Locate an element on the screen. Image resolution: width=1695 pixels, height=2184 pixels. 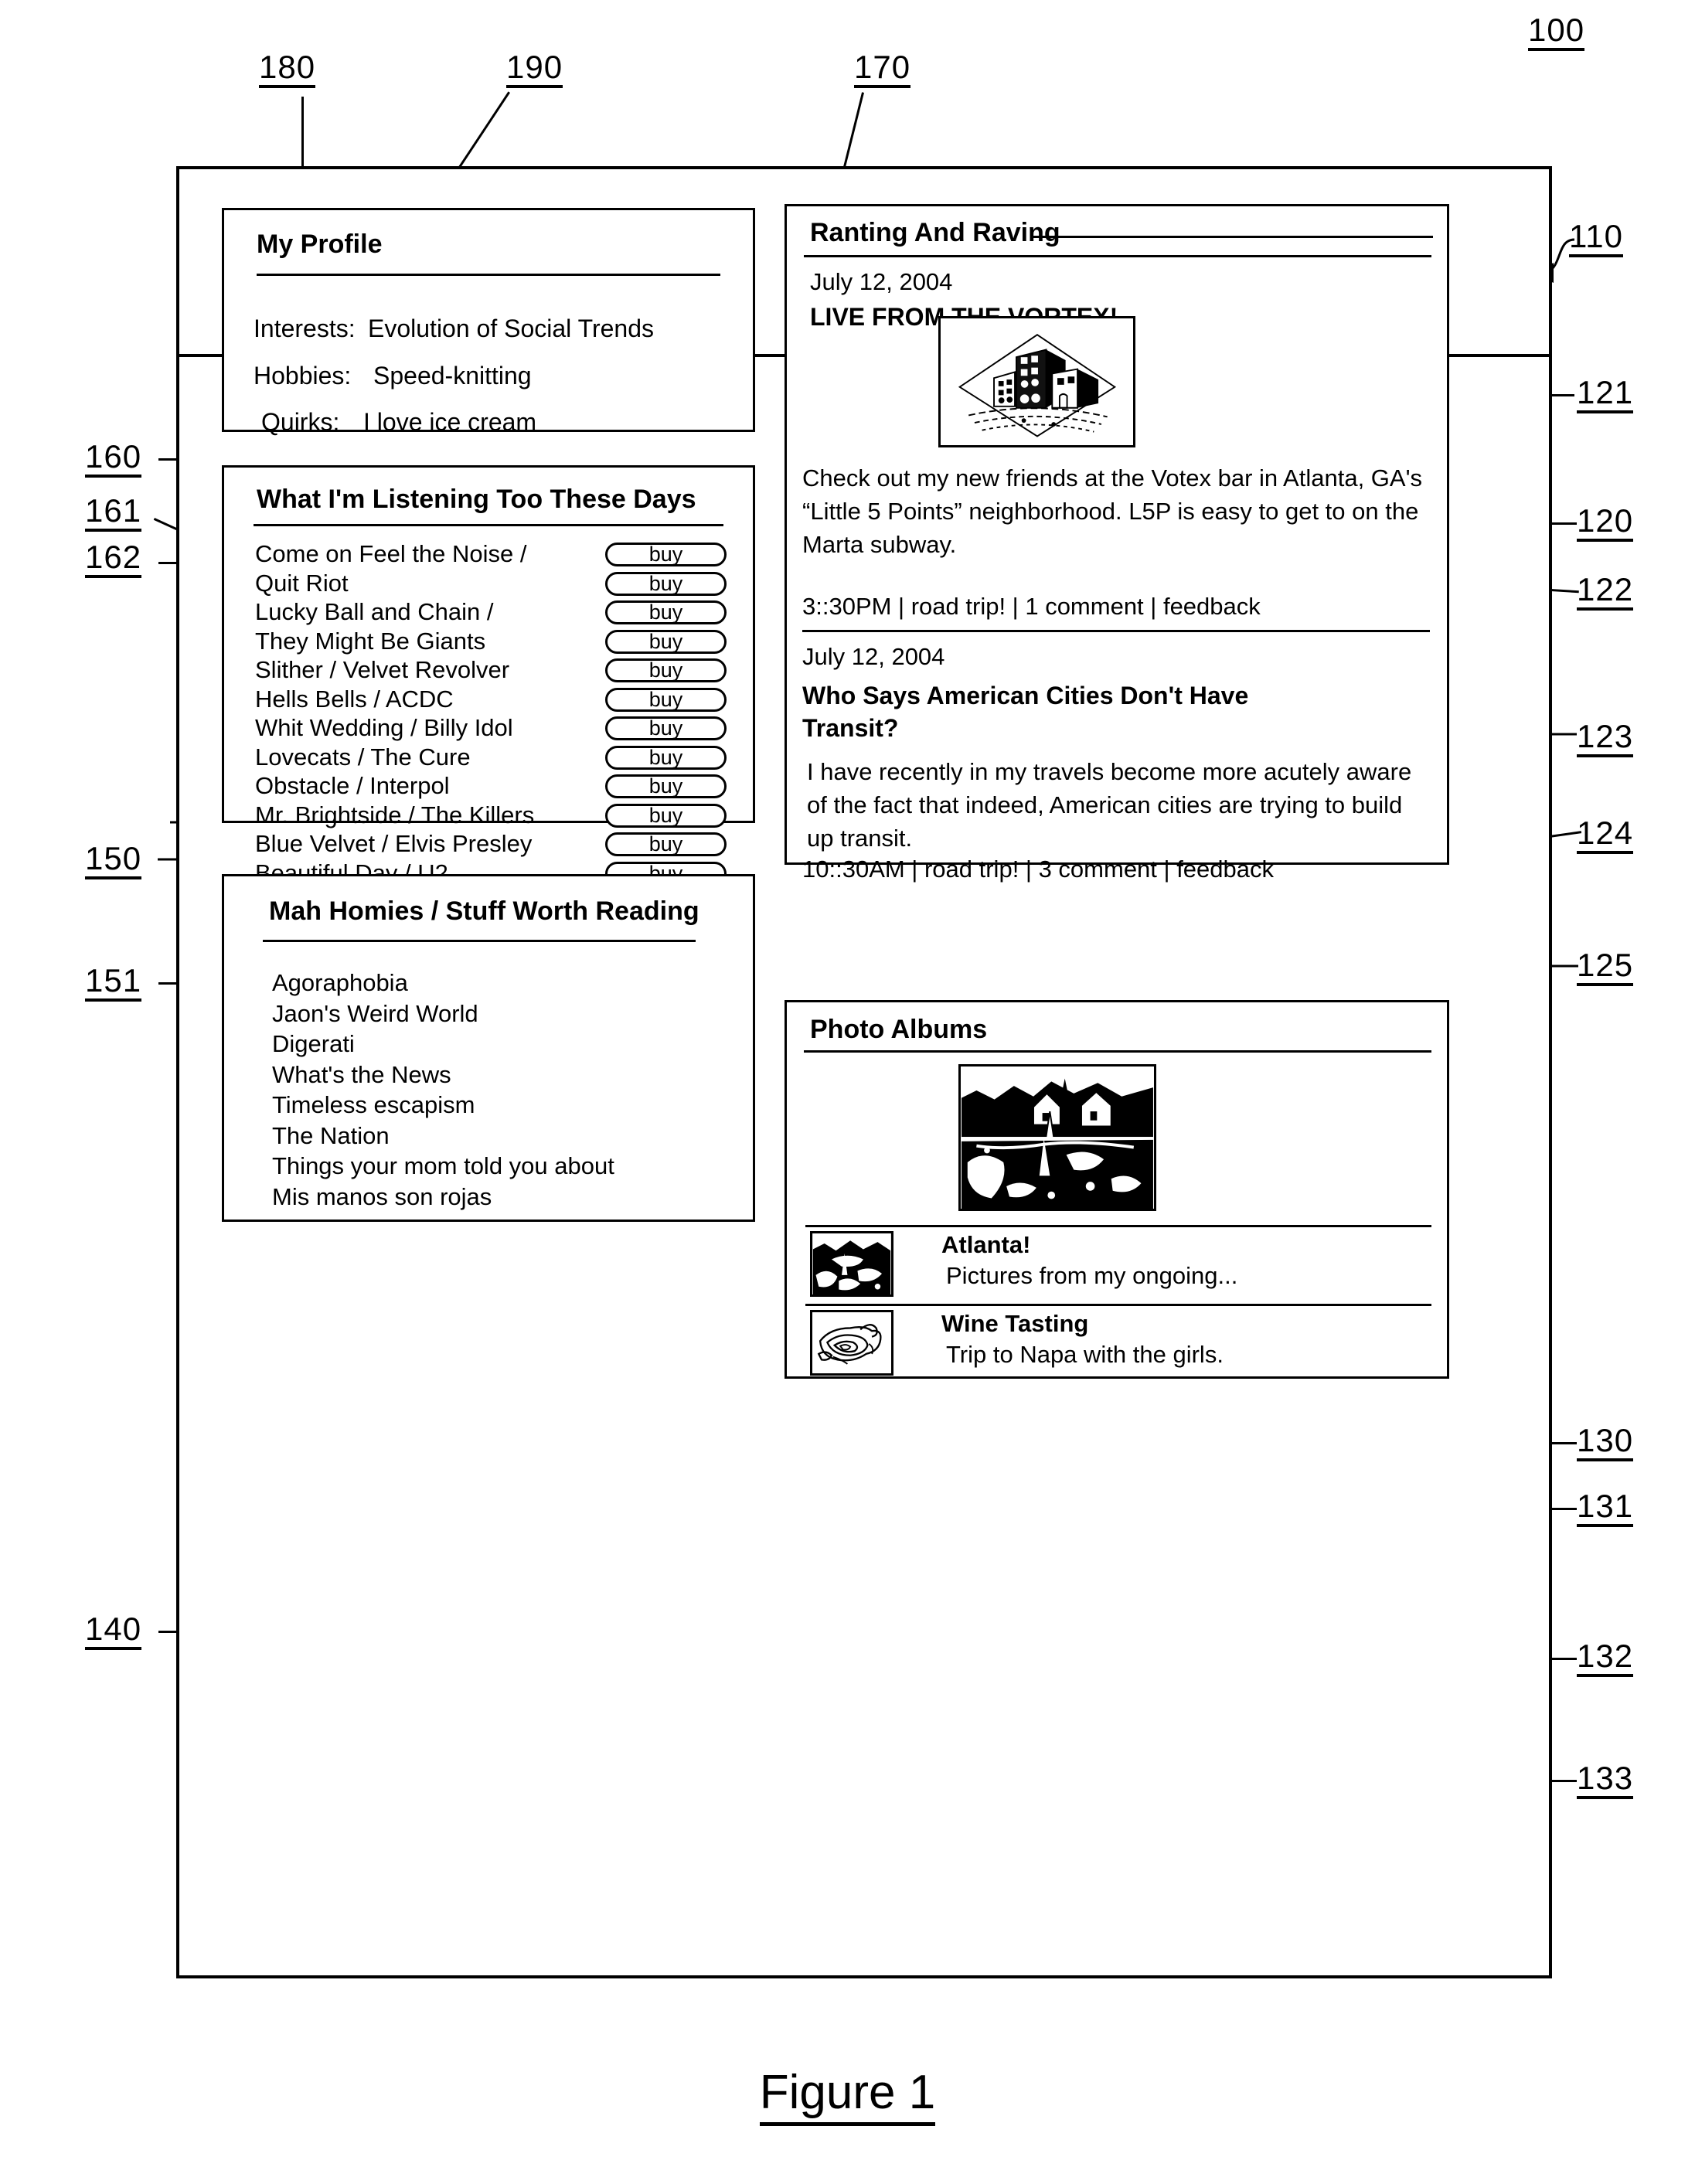
music-track-row: Lucky Ball and Chain / buy is located at coordinates (491, 613).